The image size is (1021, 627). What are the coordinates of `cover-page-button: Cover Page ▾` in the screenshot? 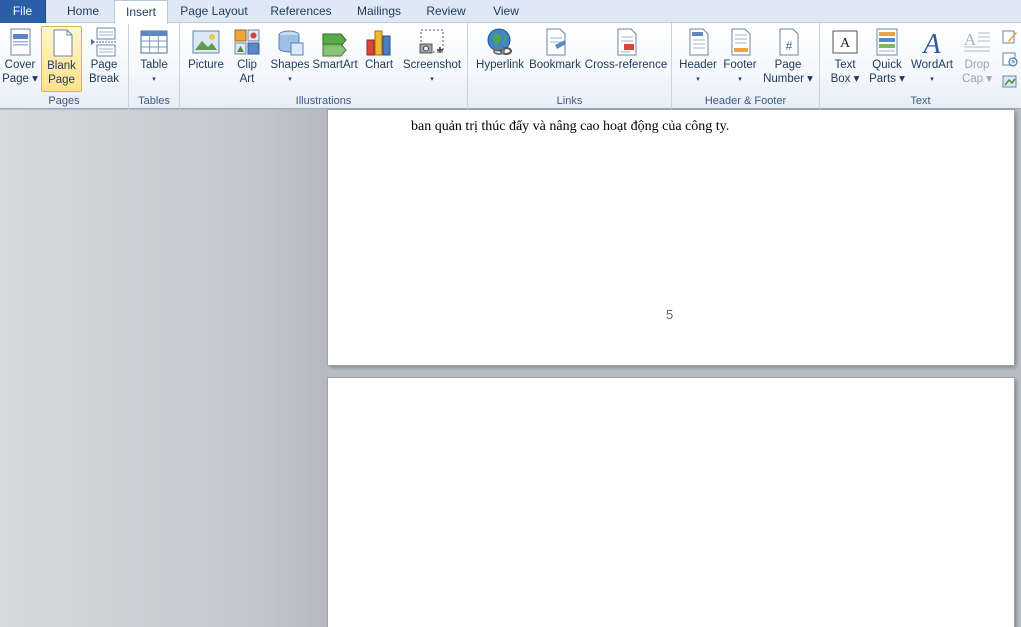 It's located at (20, 56).